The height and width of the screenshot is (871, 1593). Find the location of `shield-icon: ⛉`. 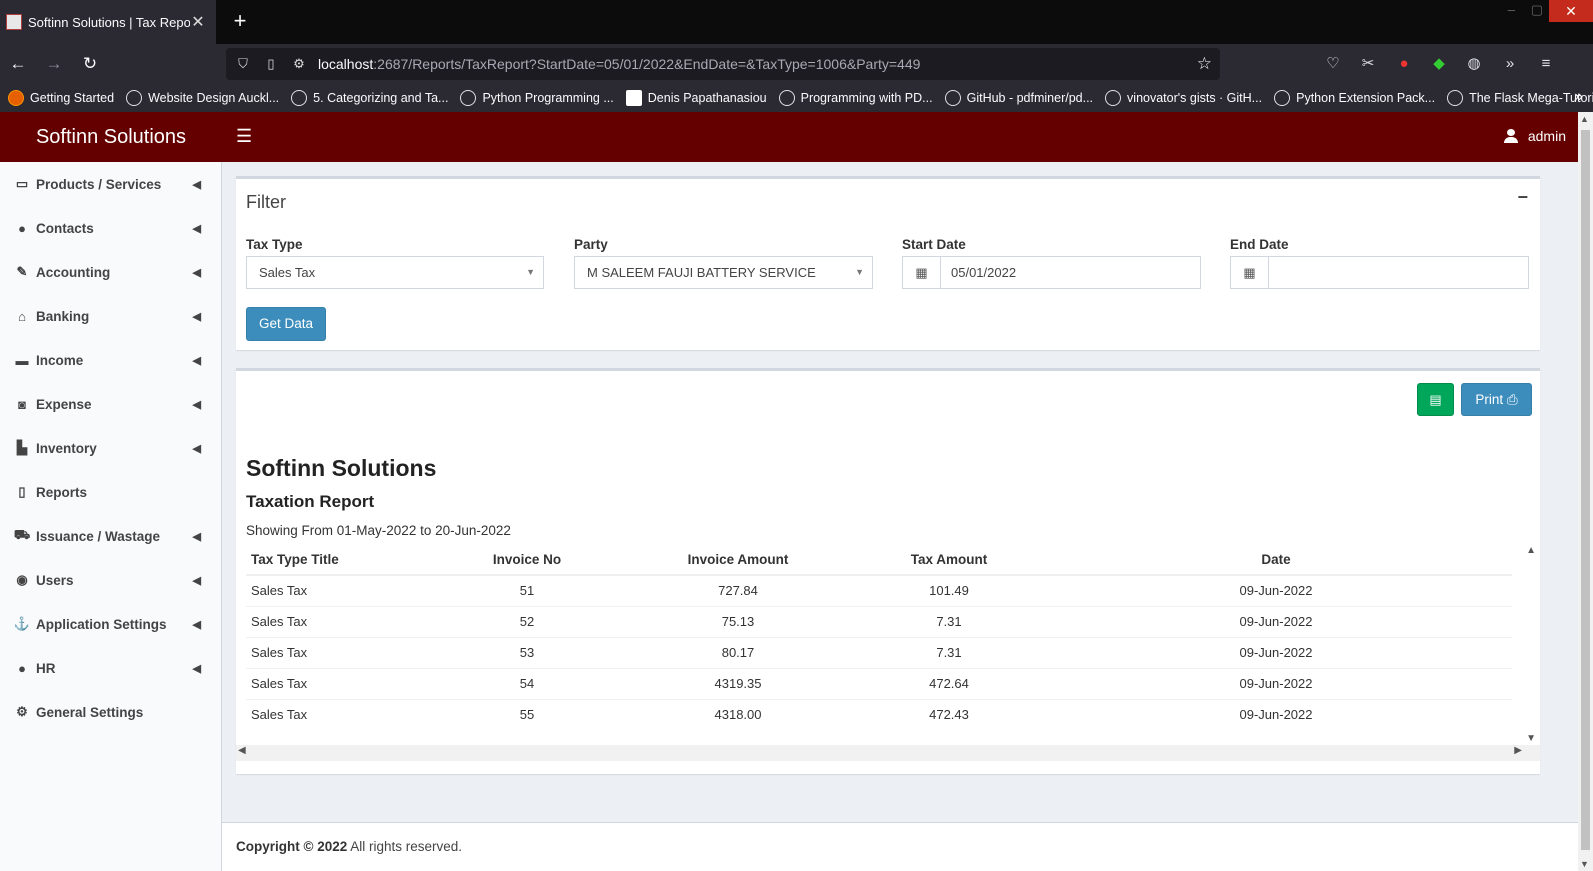

shield-icon: ⛉ is located at coordinates (243, 64).